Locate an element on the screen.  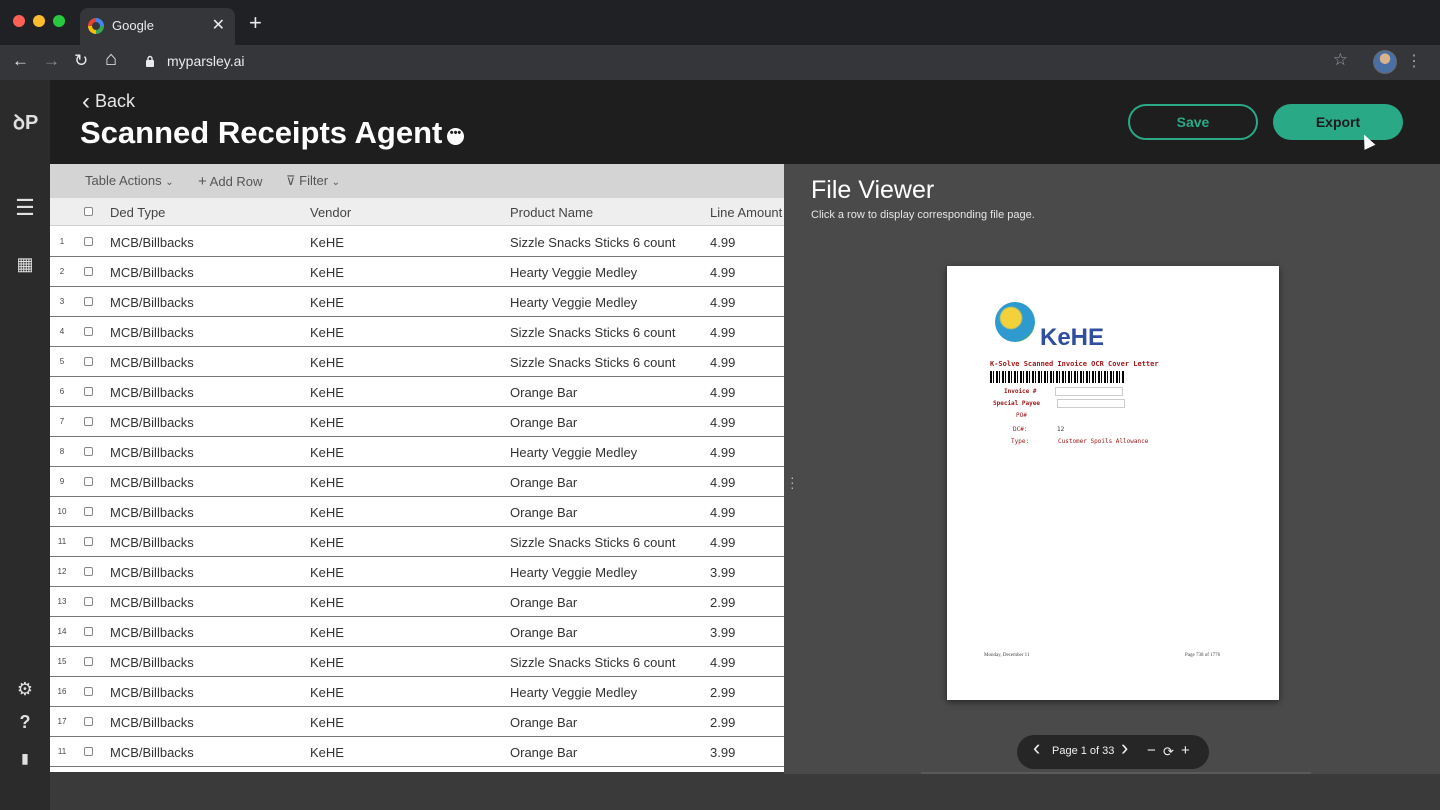
chevron-left-icon: ‹ is located at coordinates (1036, 748).